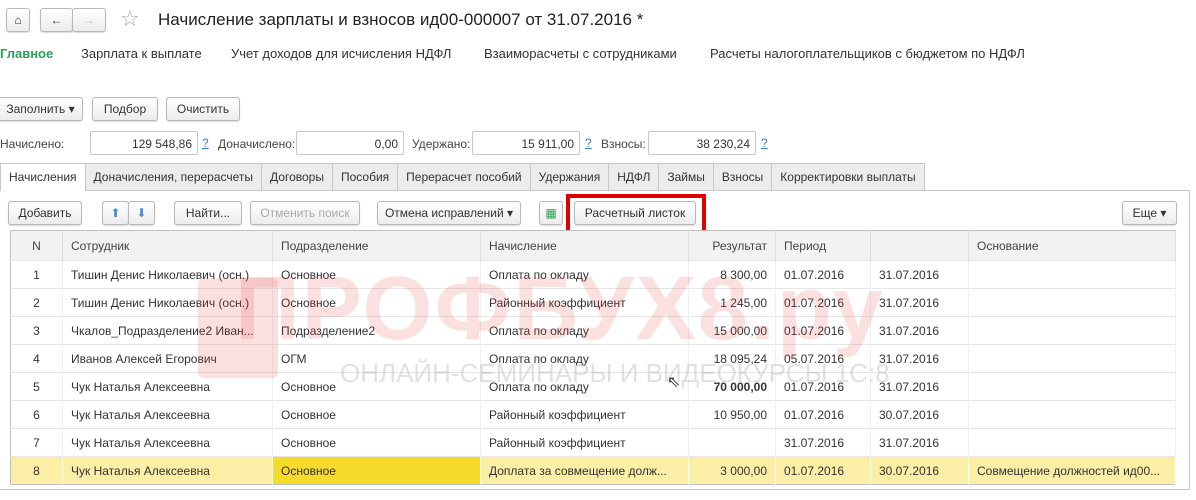  What do you see at coordinates (125, 109) in the screenshot?
I see `pick-button: Подбор` at bounding box center [125, 109].